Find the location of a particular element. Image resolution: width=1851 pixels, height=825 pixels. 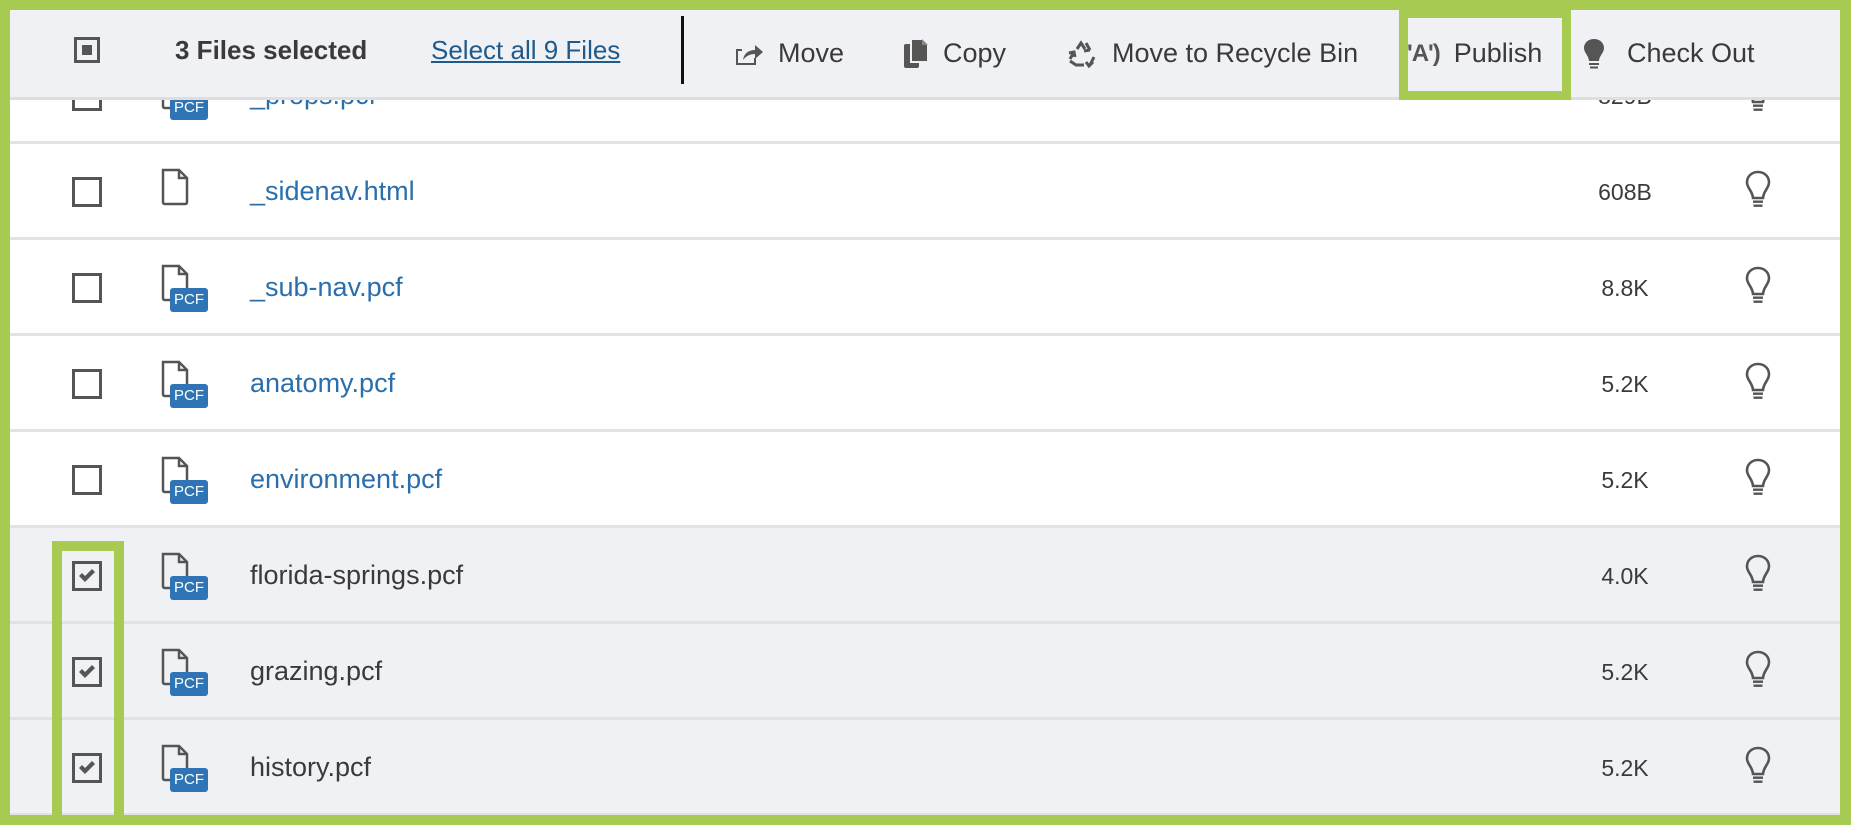

file-name-link: florida-springs.pcf is located at coordinates (356, 575).